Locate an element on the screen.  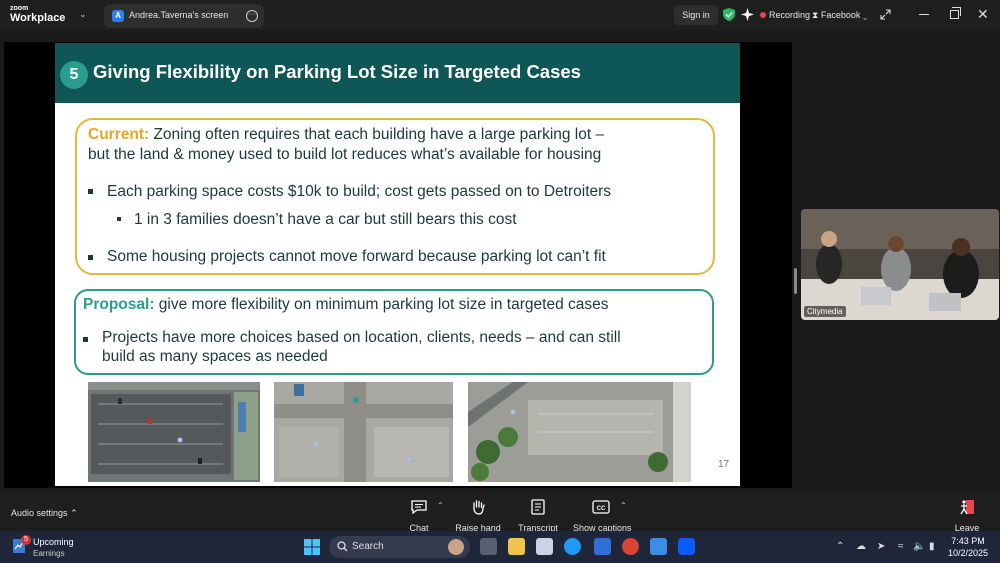
task-view-icon is located at coordinates (488, 546).